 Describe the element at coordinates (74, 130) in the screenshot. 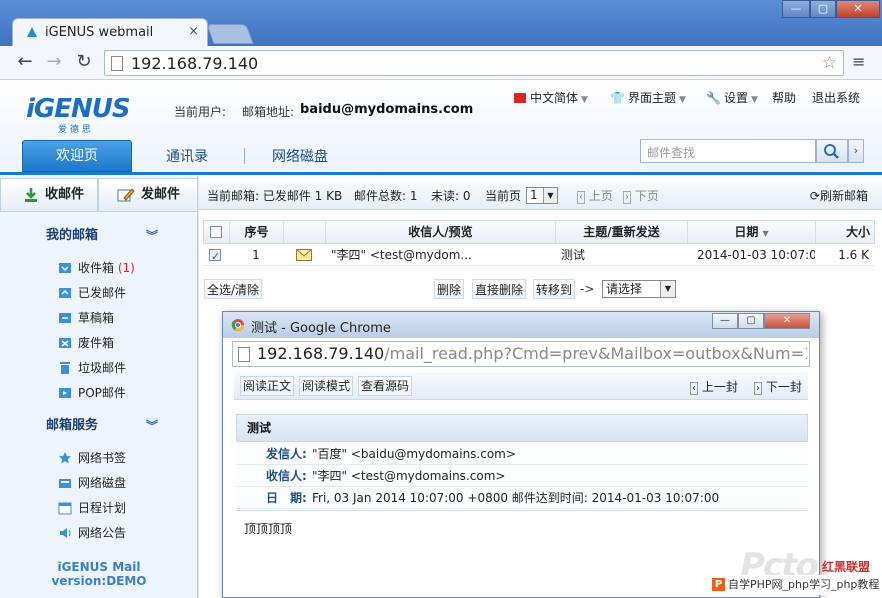

I see `logo-subtitle: 爱 德 思` at that location.